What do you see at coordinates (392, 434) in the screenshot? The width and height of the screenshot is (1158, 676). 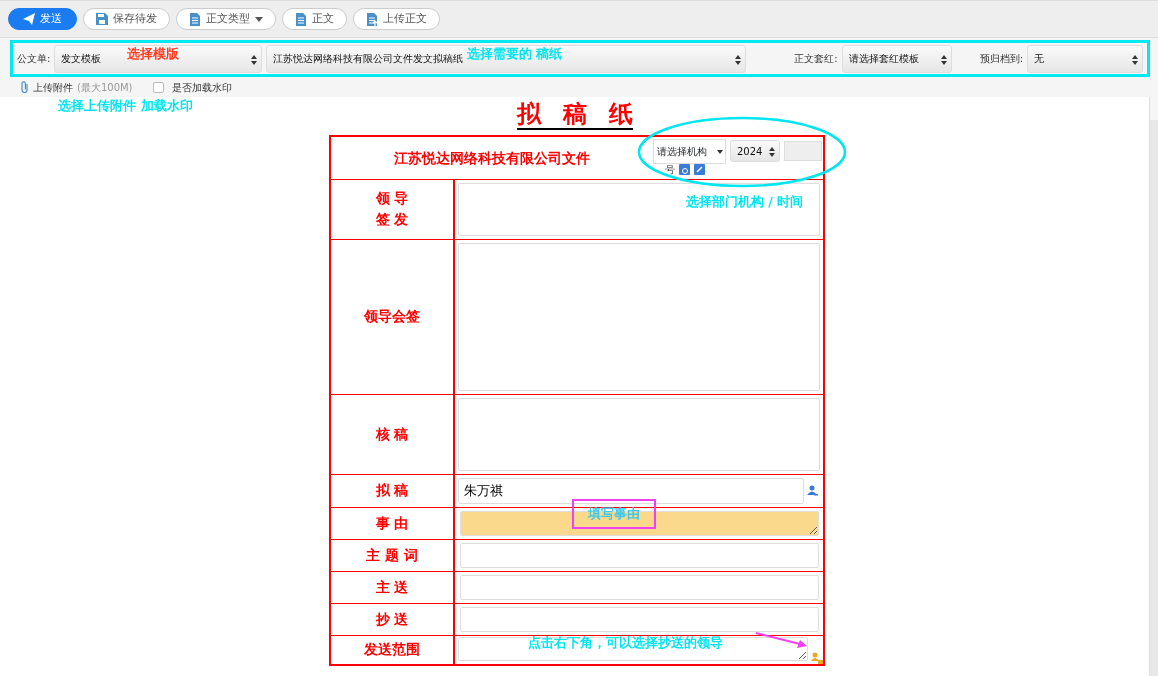 I see `row-label: 核 稿` at bounding box center [392, 434].